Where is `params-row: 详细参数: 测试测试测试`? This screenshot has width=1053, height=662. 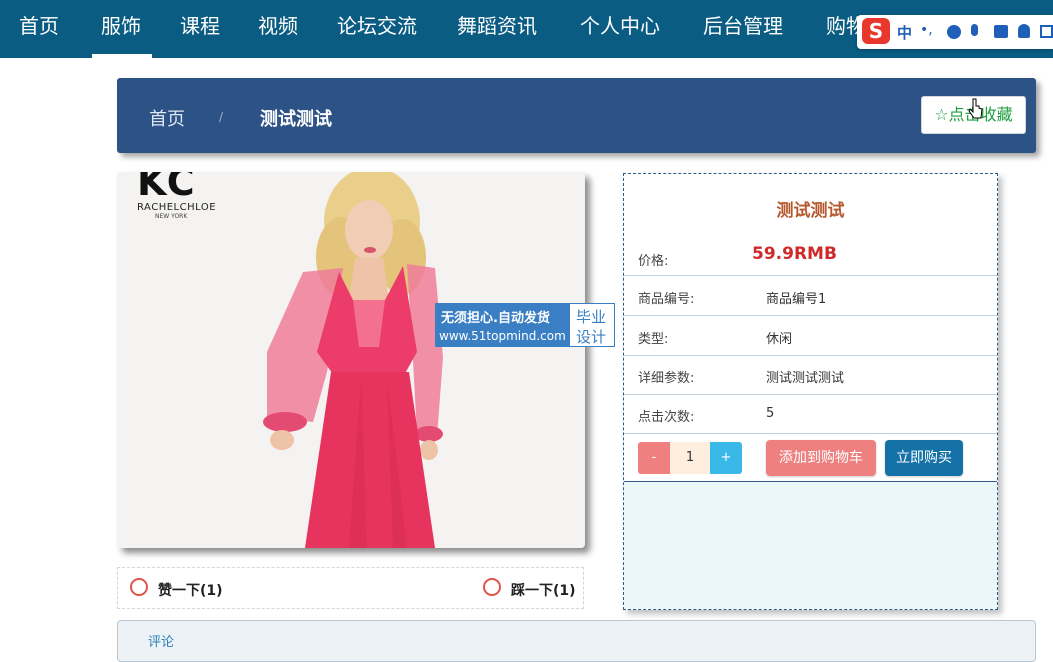
params-row: 详细参数: 测试测试测试 is located at coordinates (810, 375).